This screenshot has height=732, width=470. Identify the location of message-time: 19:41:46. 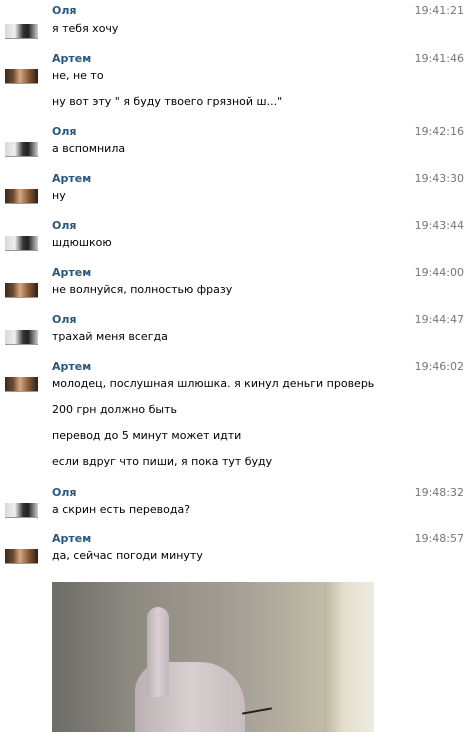
(439, 58).